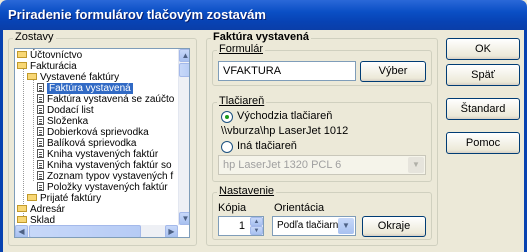 Image resolution: width=527 pixels, height=252 pixels. I want to click on printer-group-label: Tlačiareň, so click(242, 101).